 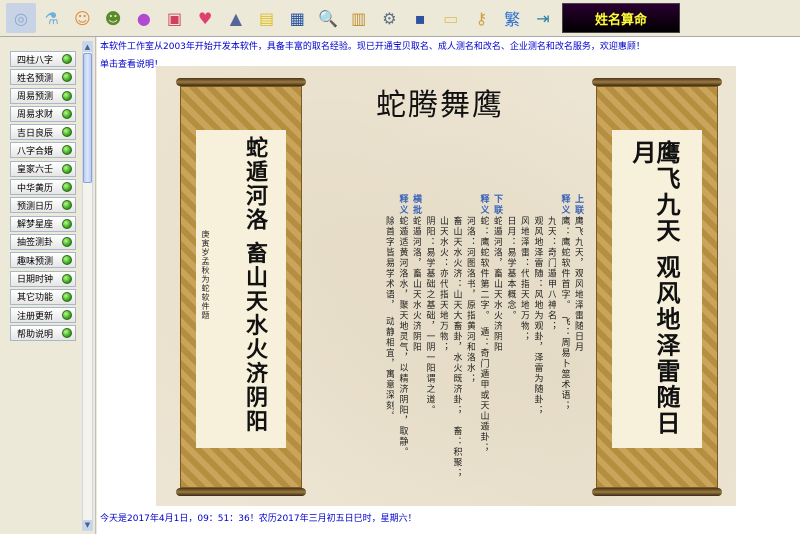 I want to click on sidebar-item: 四柱八字, so click(x=43, y=59).